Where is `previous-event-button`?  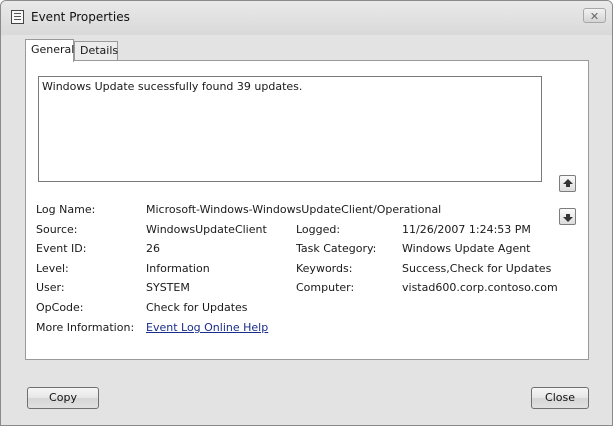
previous-event-button is located at coordinates (567, 183).